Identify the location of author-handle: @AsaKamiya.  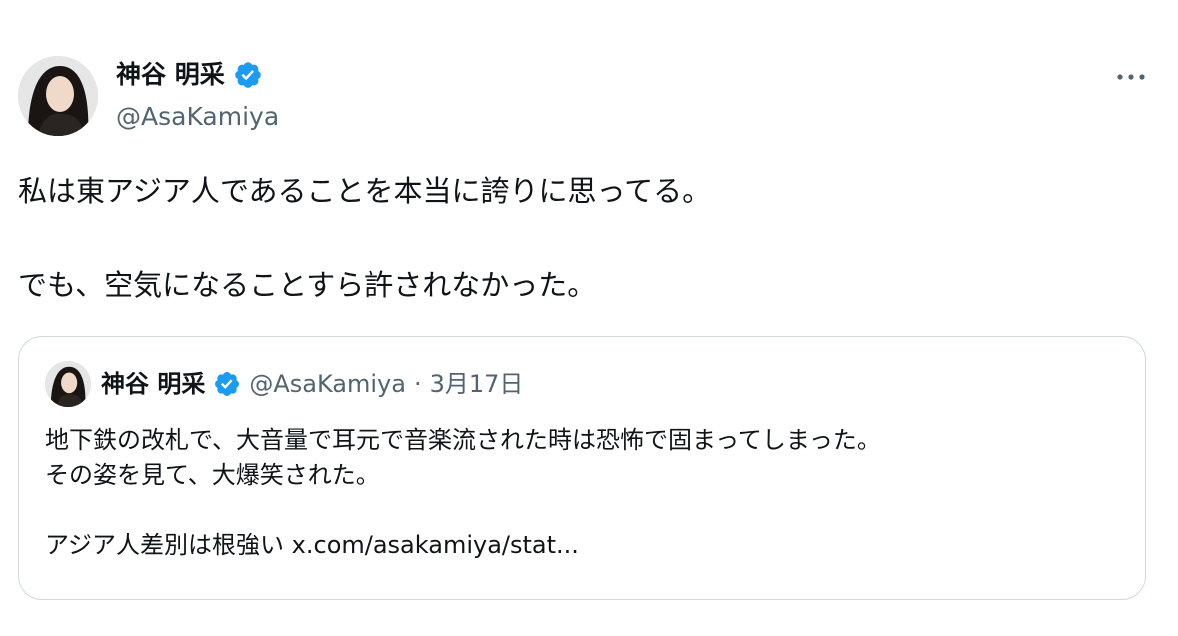
(197, 117).